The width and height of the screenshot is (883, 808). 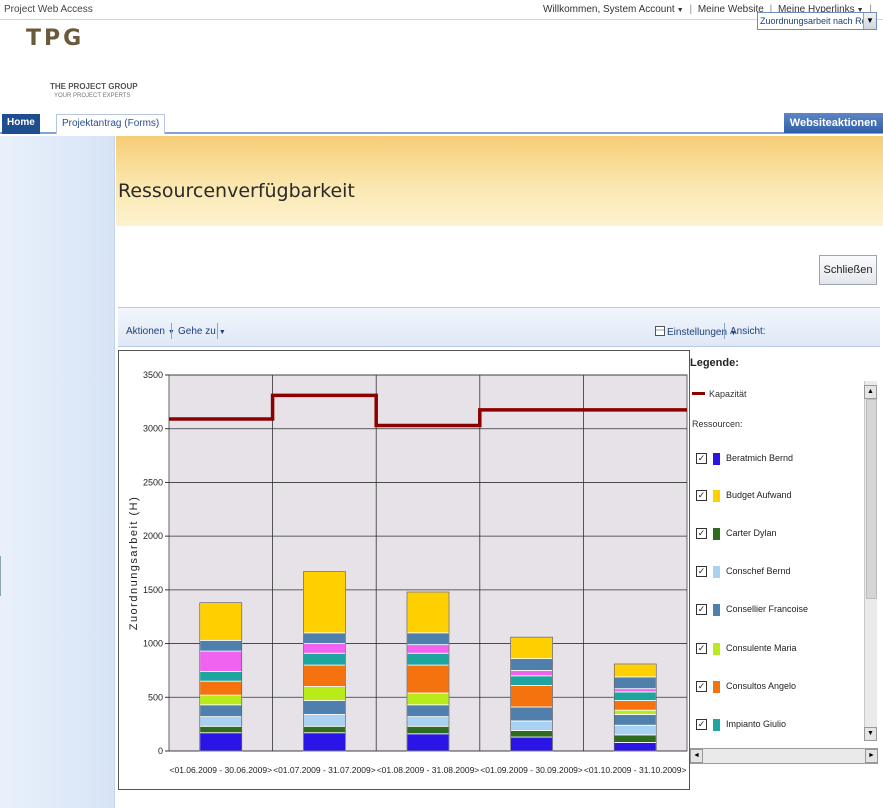 I want to click on y-tick-label: 500, so click(x=155, y=697).